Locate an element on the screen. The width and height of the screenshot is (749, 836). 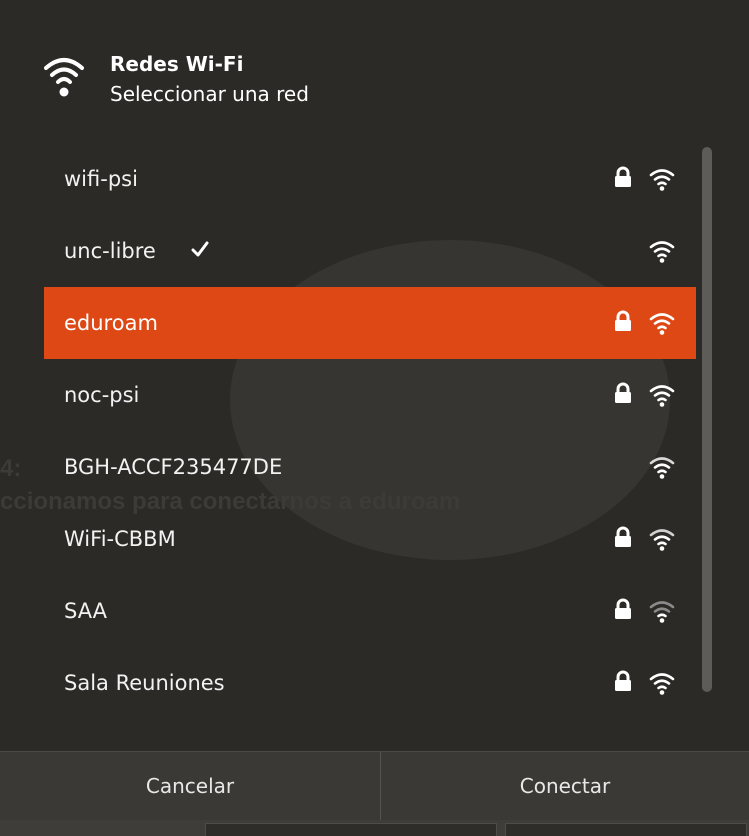
network-row-unc-libre: unc-libre is located at coordinates (370, 251).